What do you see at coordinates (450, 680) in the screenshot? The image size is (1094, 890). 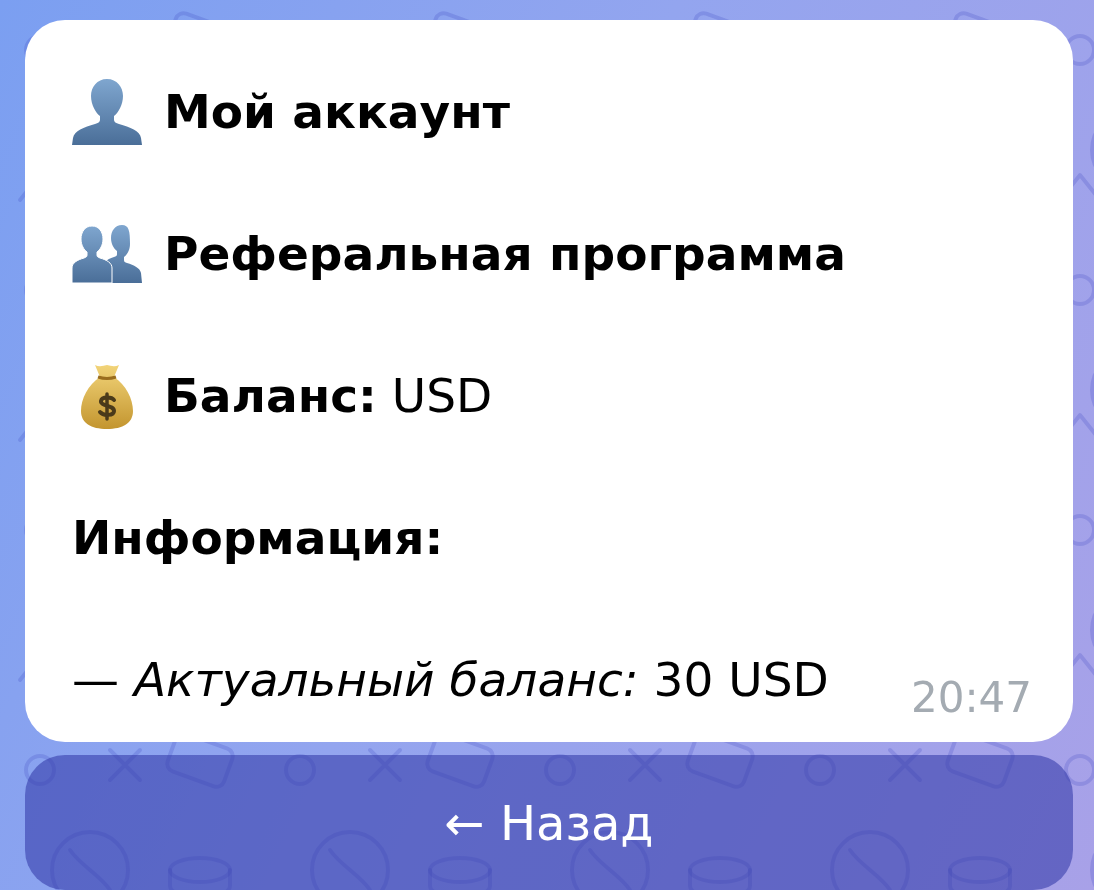 I see `balance-line: — Актуальный баланс: 30 USD` at bounding box center [450, 680].